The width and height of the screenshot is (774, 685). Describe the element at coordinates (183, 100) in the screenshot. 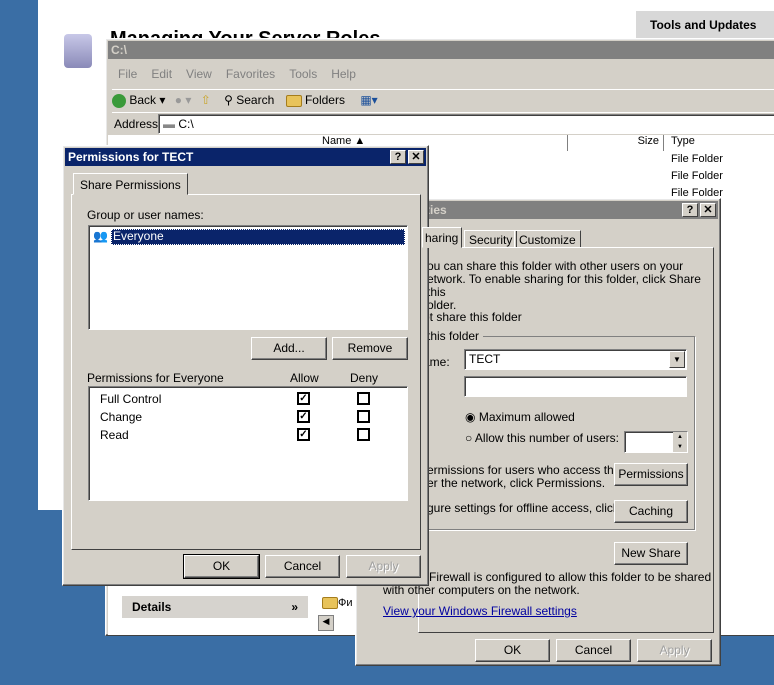

I see `forward-button: ● ▾` at that location.